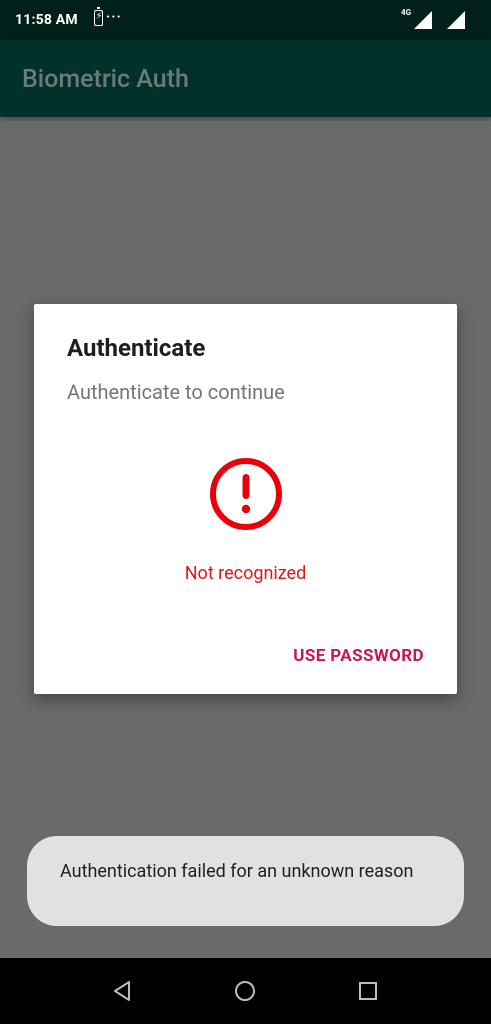 The width and height of the screenshot is (491, 1024). Describe the element at coordinates (123, 991) in the screenshot. I see `back-icon` at that location.